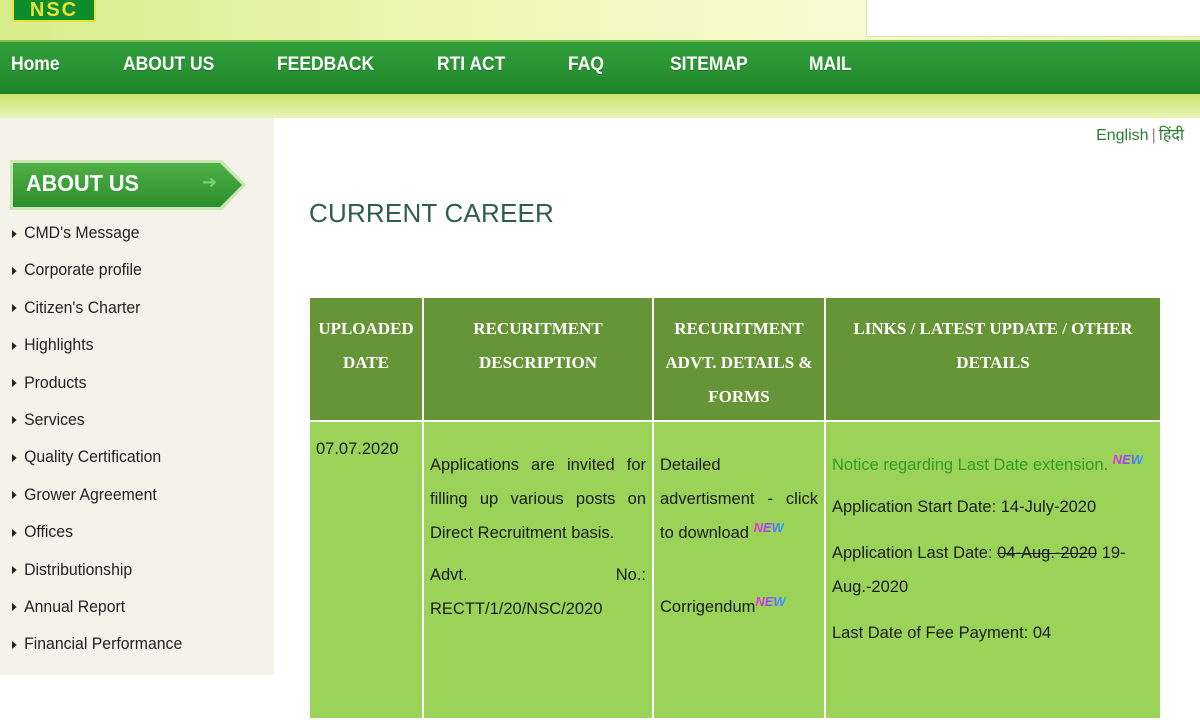 The image size is (1200, 720). Describe the element at coordinates (964, 507) in the screenshot. I see `application-start-date: Application Start Date: 14-July-2020` at that location.